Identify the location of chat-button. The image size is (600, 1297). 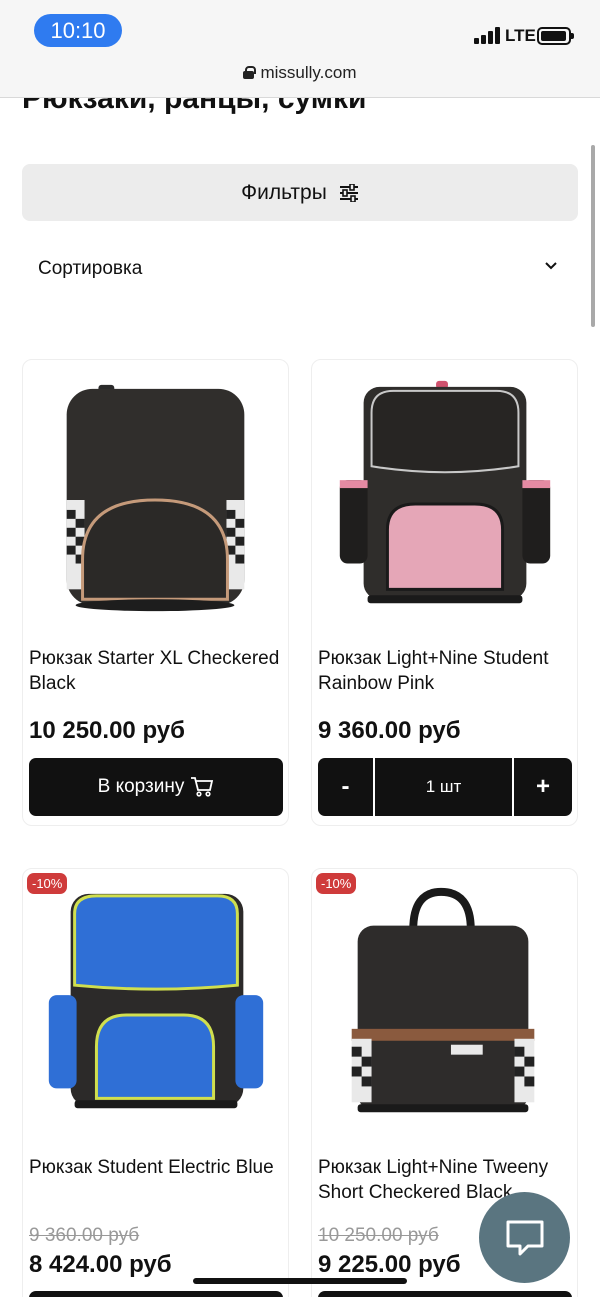
(524, 1237).